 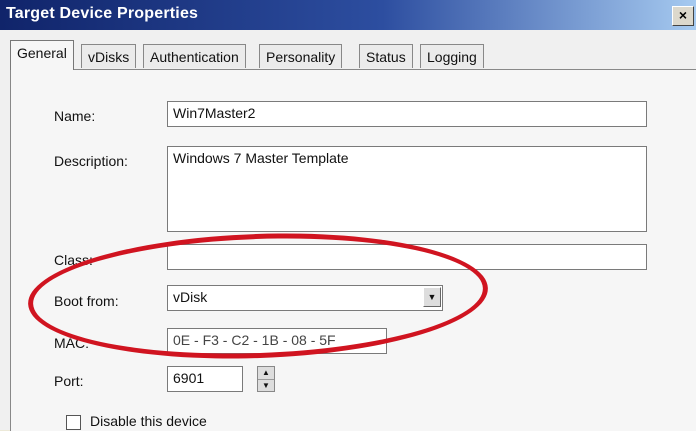 I want to click on tab-authentication: Authentication, so click(x=194, y=56).